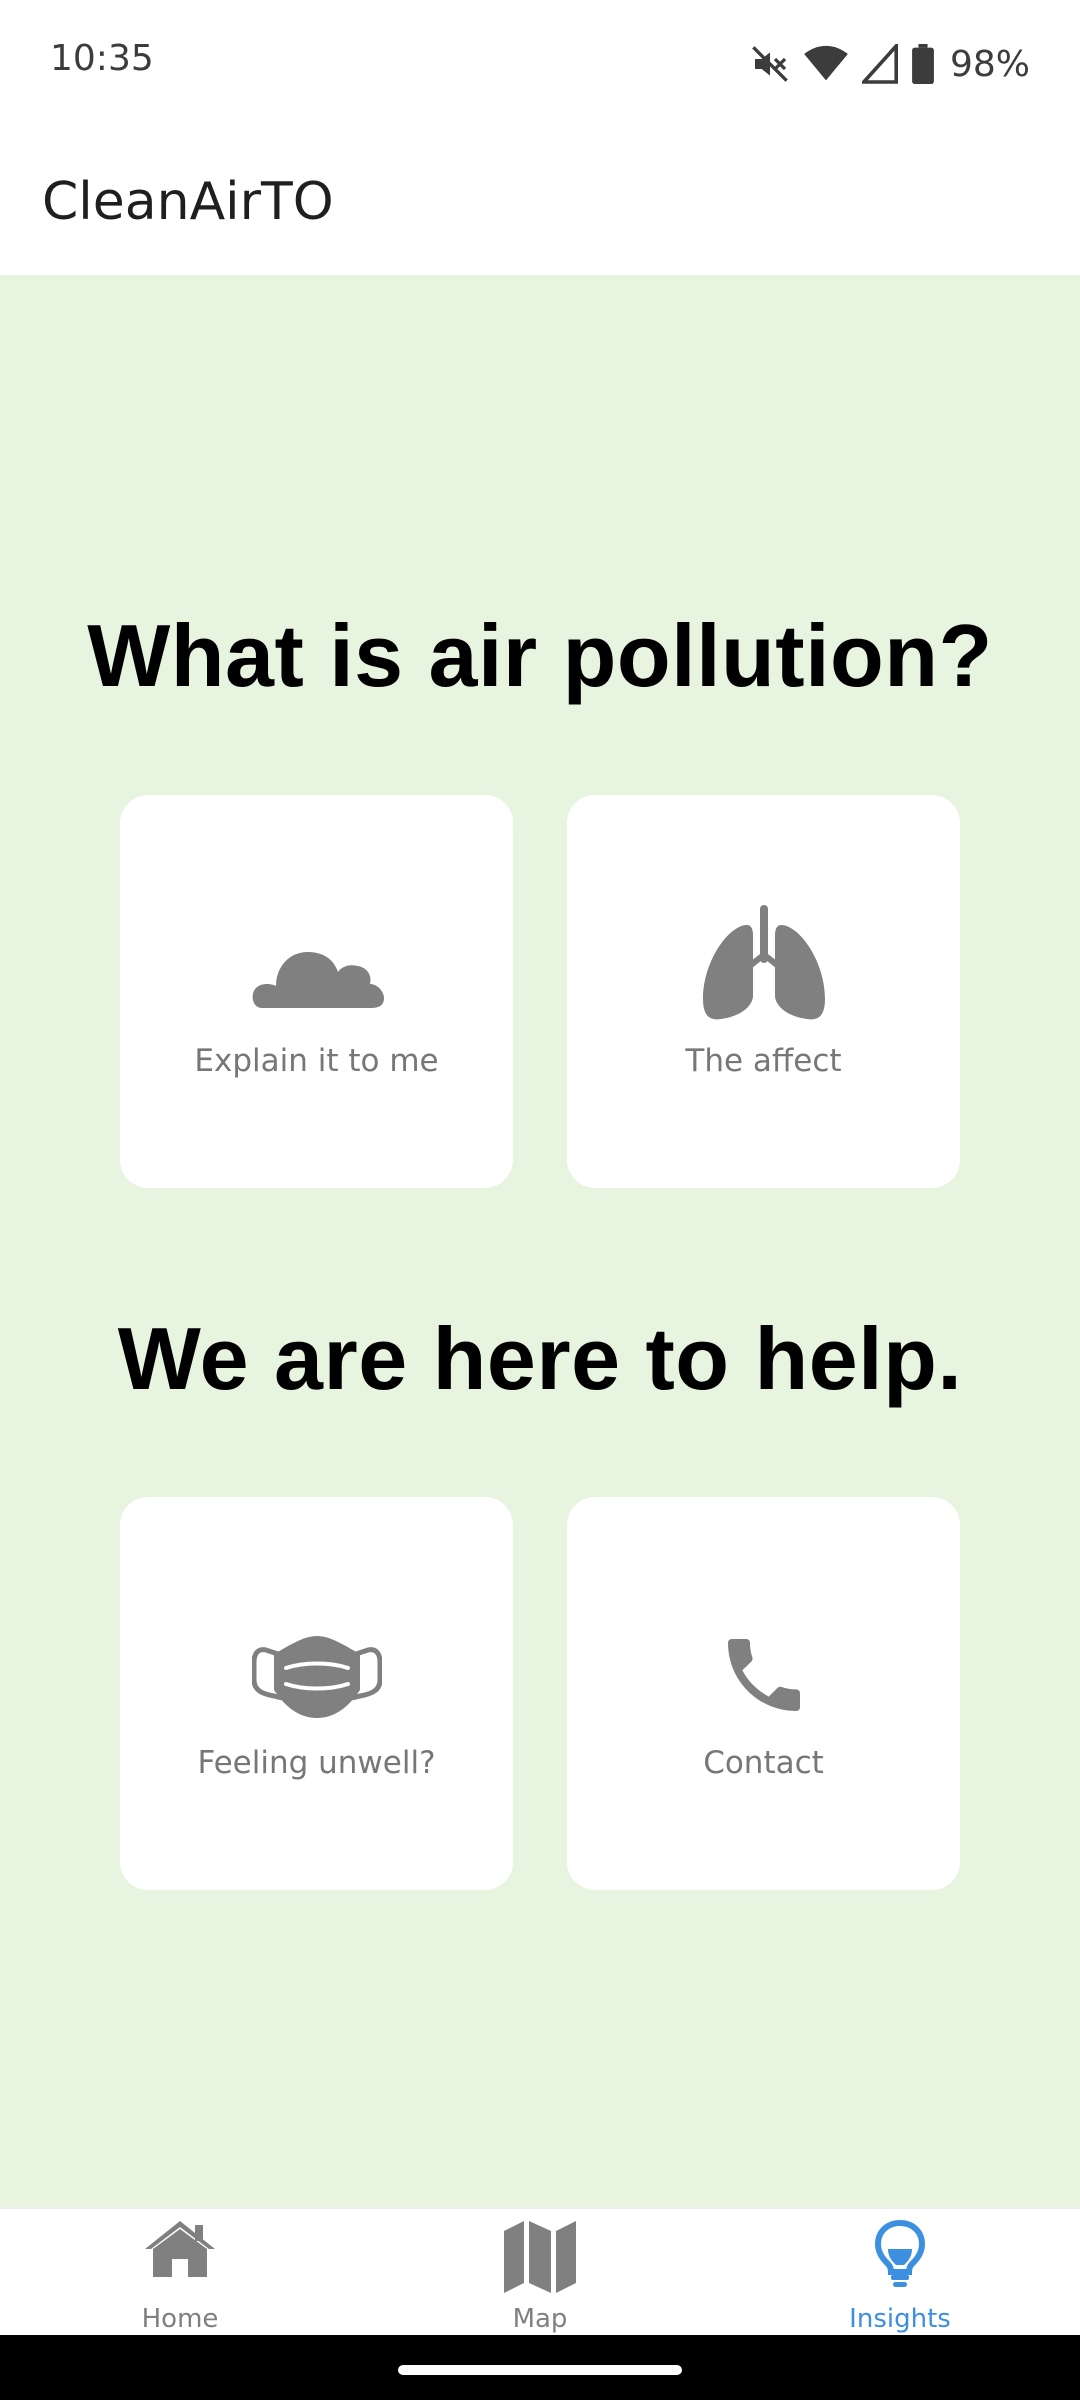  I want to click on phone-icon, so click(763, 1675).